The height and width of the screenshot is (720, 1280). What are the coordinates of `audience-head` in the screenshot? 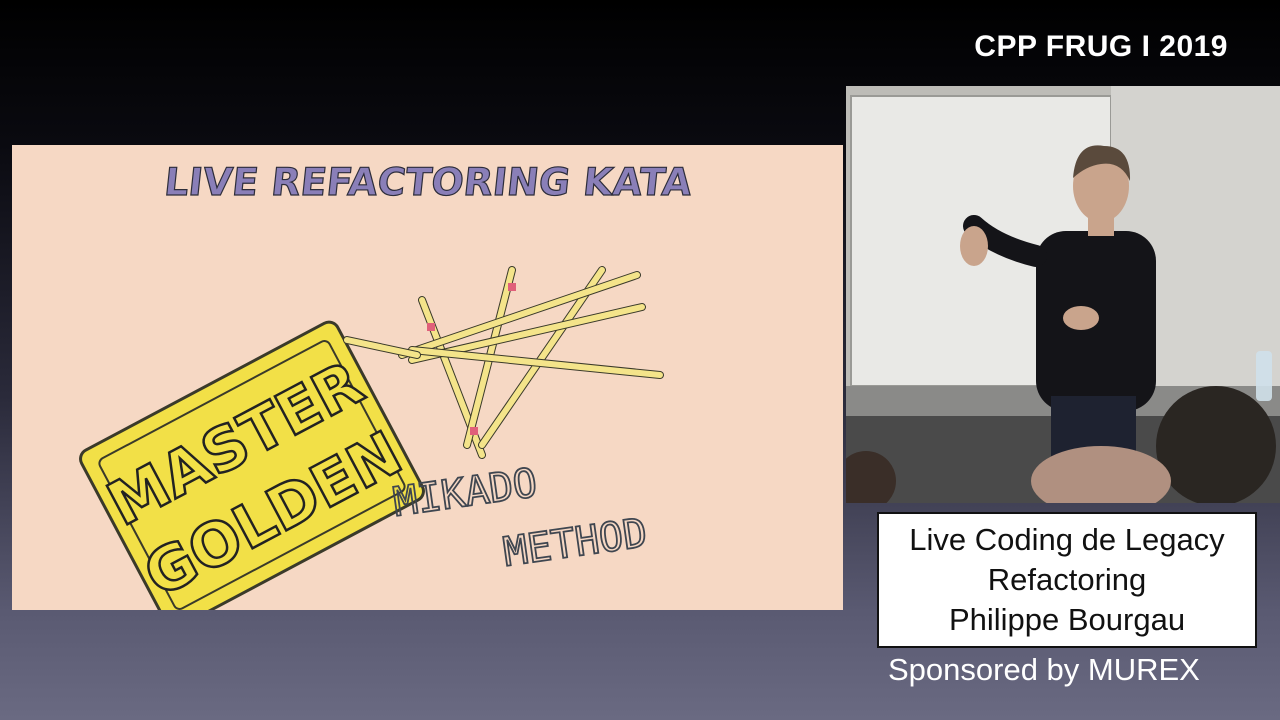 It's located at (1216, 444).